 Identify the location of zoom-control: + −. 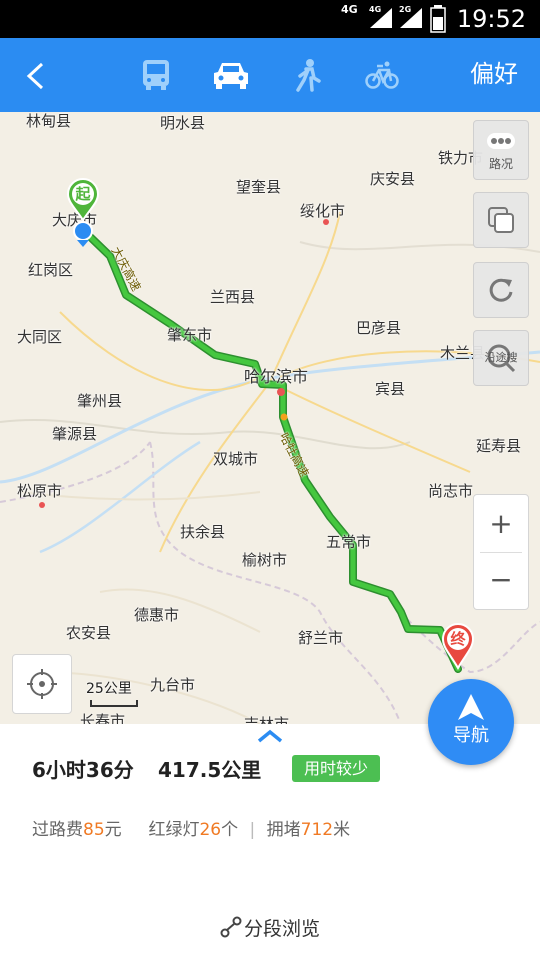
(501, 552).